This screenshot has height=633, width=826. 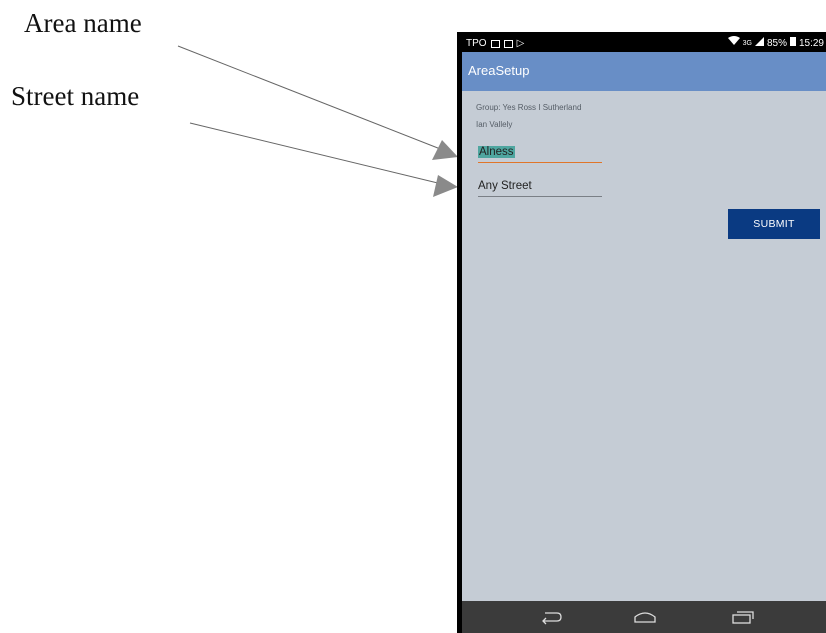 I want to click on street-name-annotation: Street name, so click(x=75, y=96).